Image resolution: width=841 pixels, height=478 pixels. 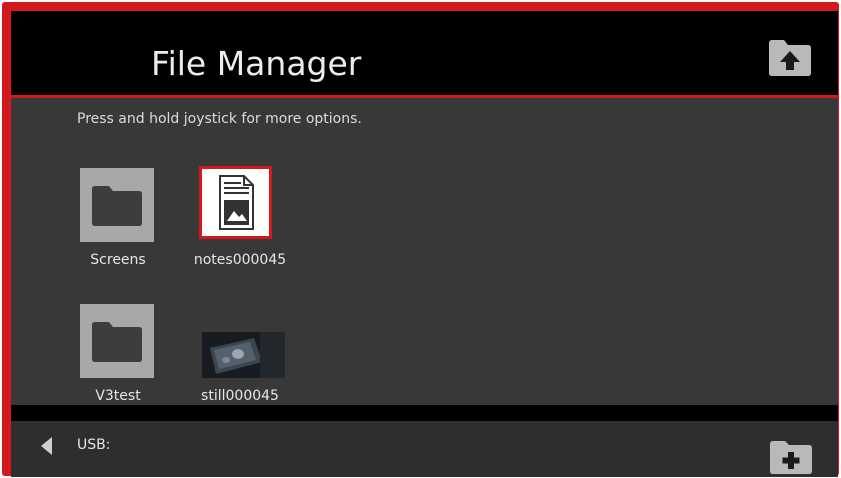 I want to click on file-tile-v3test: V3test, so click(x=118, y=359).